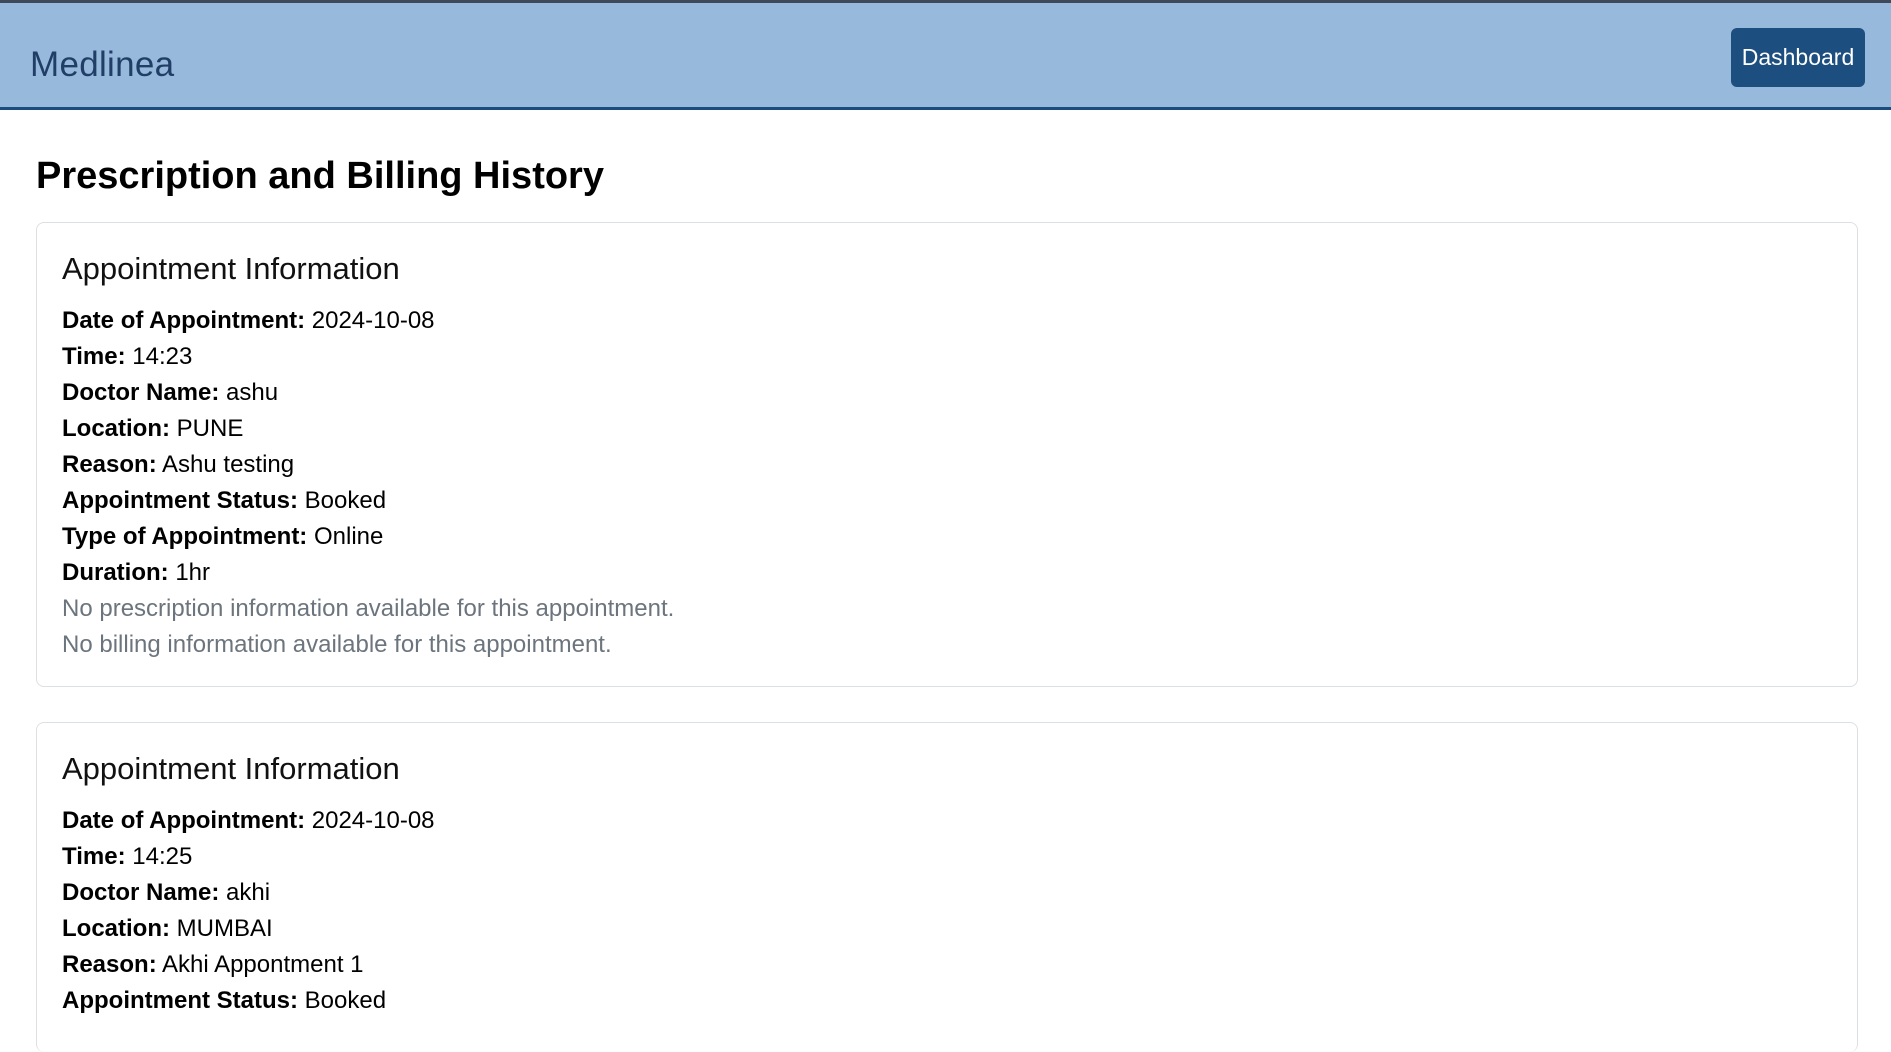  I want to click on brand-logo-text: Medlinea, so click(102, 65).